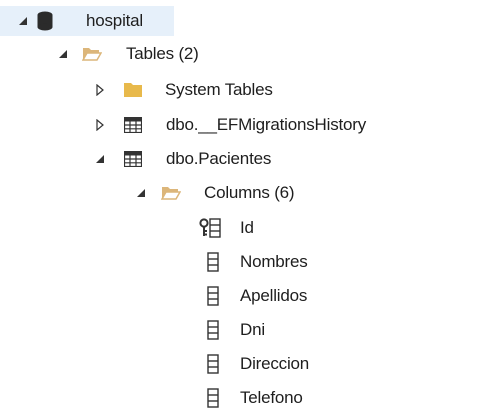  What do you see at coordinates (271, 397) in the screenshot?
I see `column-label: Telefono` at bounding box center [271, 397].